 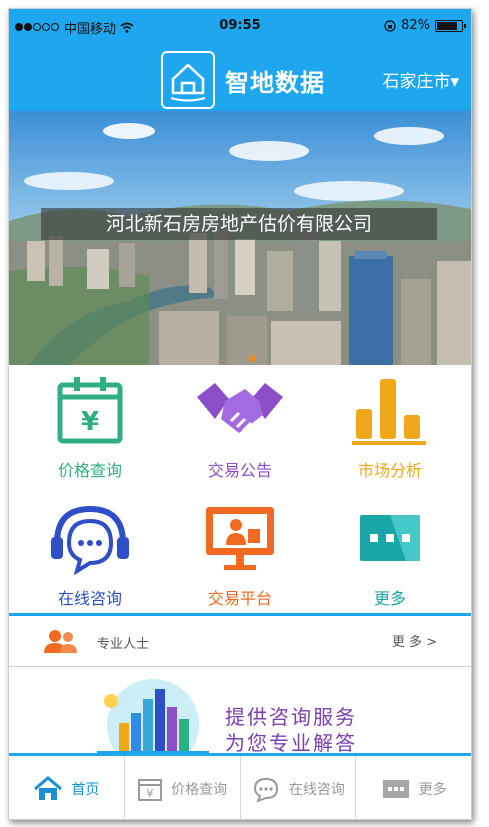 I want to click on professionals-label: 专业人士, so click(x=123, y=644).